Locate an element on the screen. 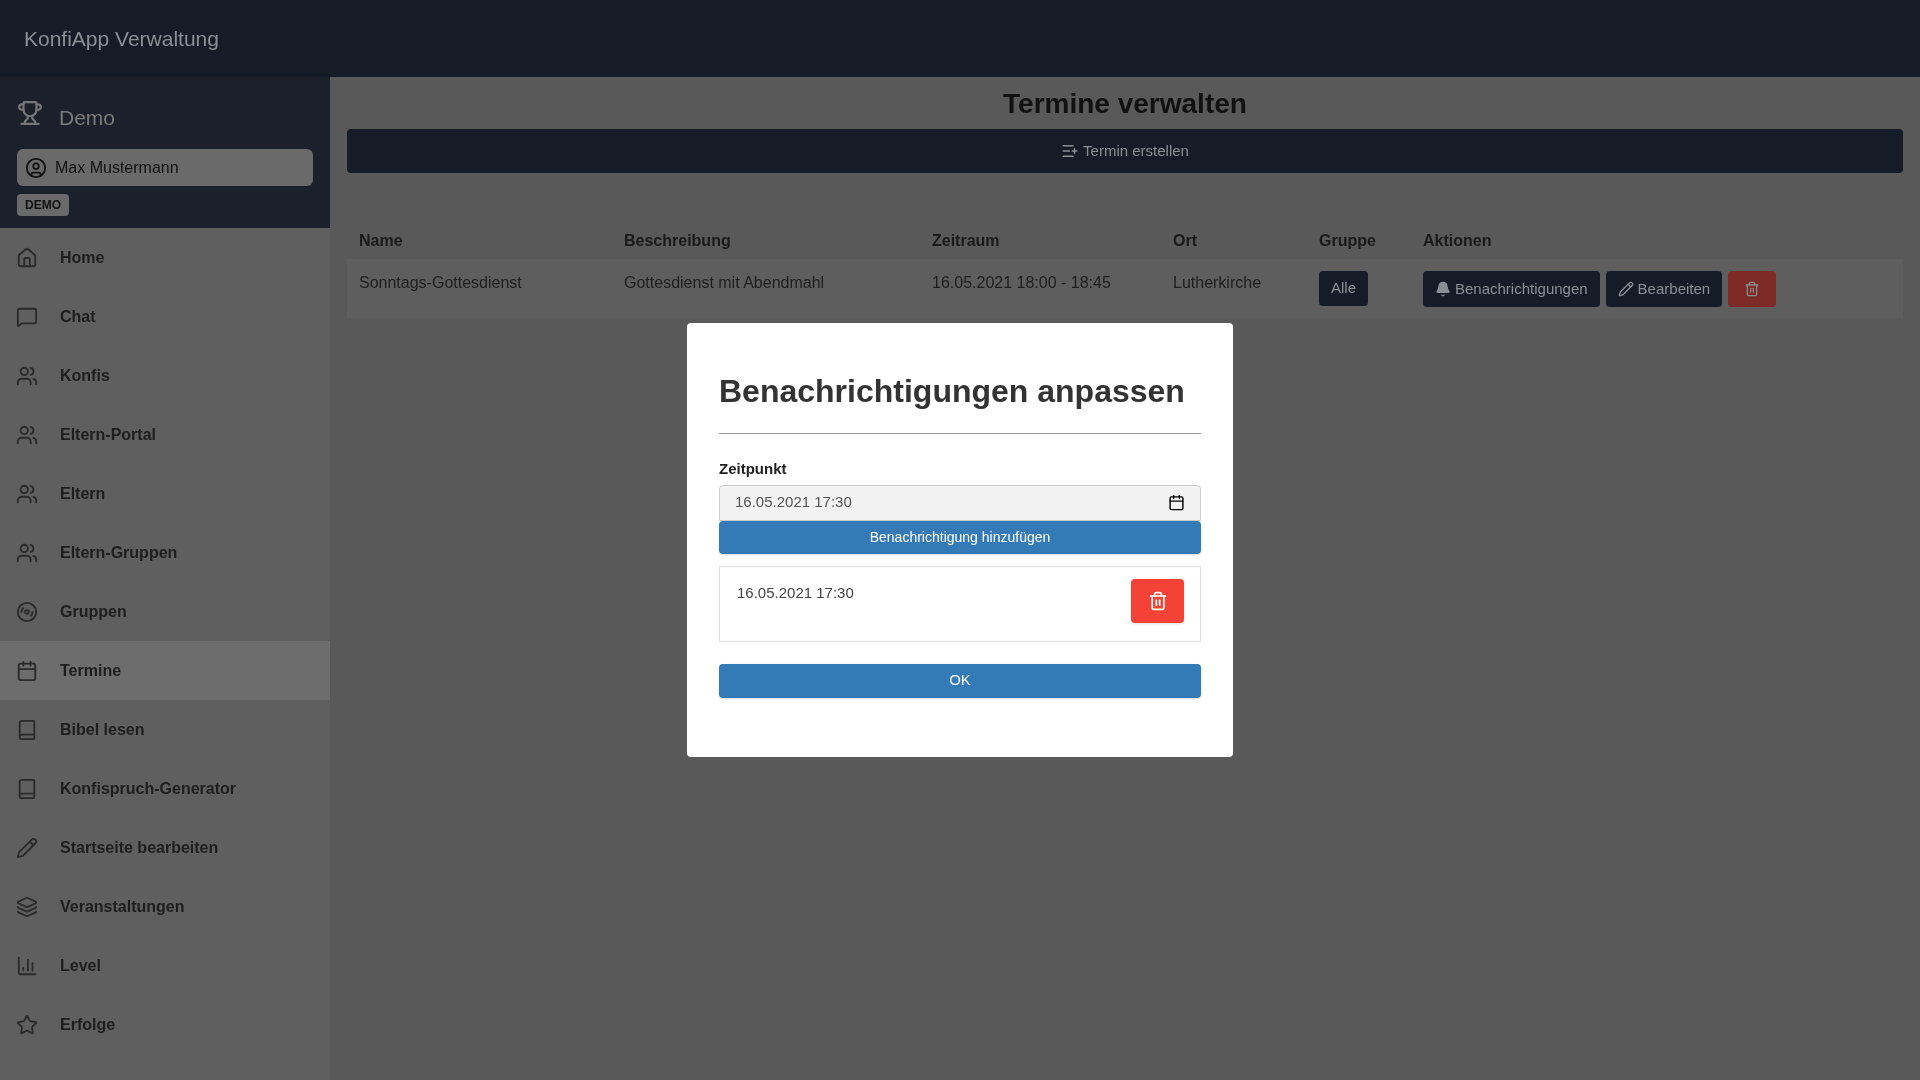  sidebar-item: Home is located at coordinates (165, 257).